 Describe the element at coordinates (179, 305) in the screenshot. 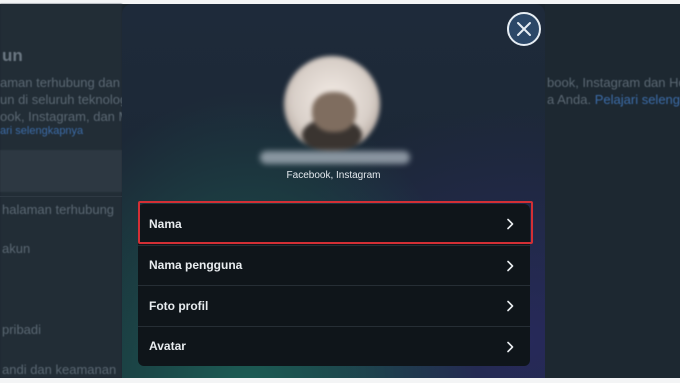

I see `menu-item-label: Foto profil` at that location.